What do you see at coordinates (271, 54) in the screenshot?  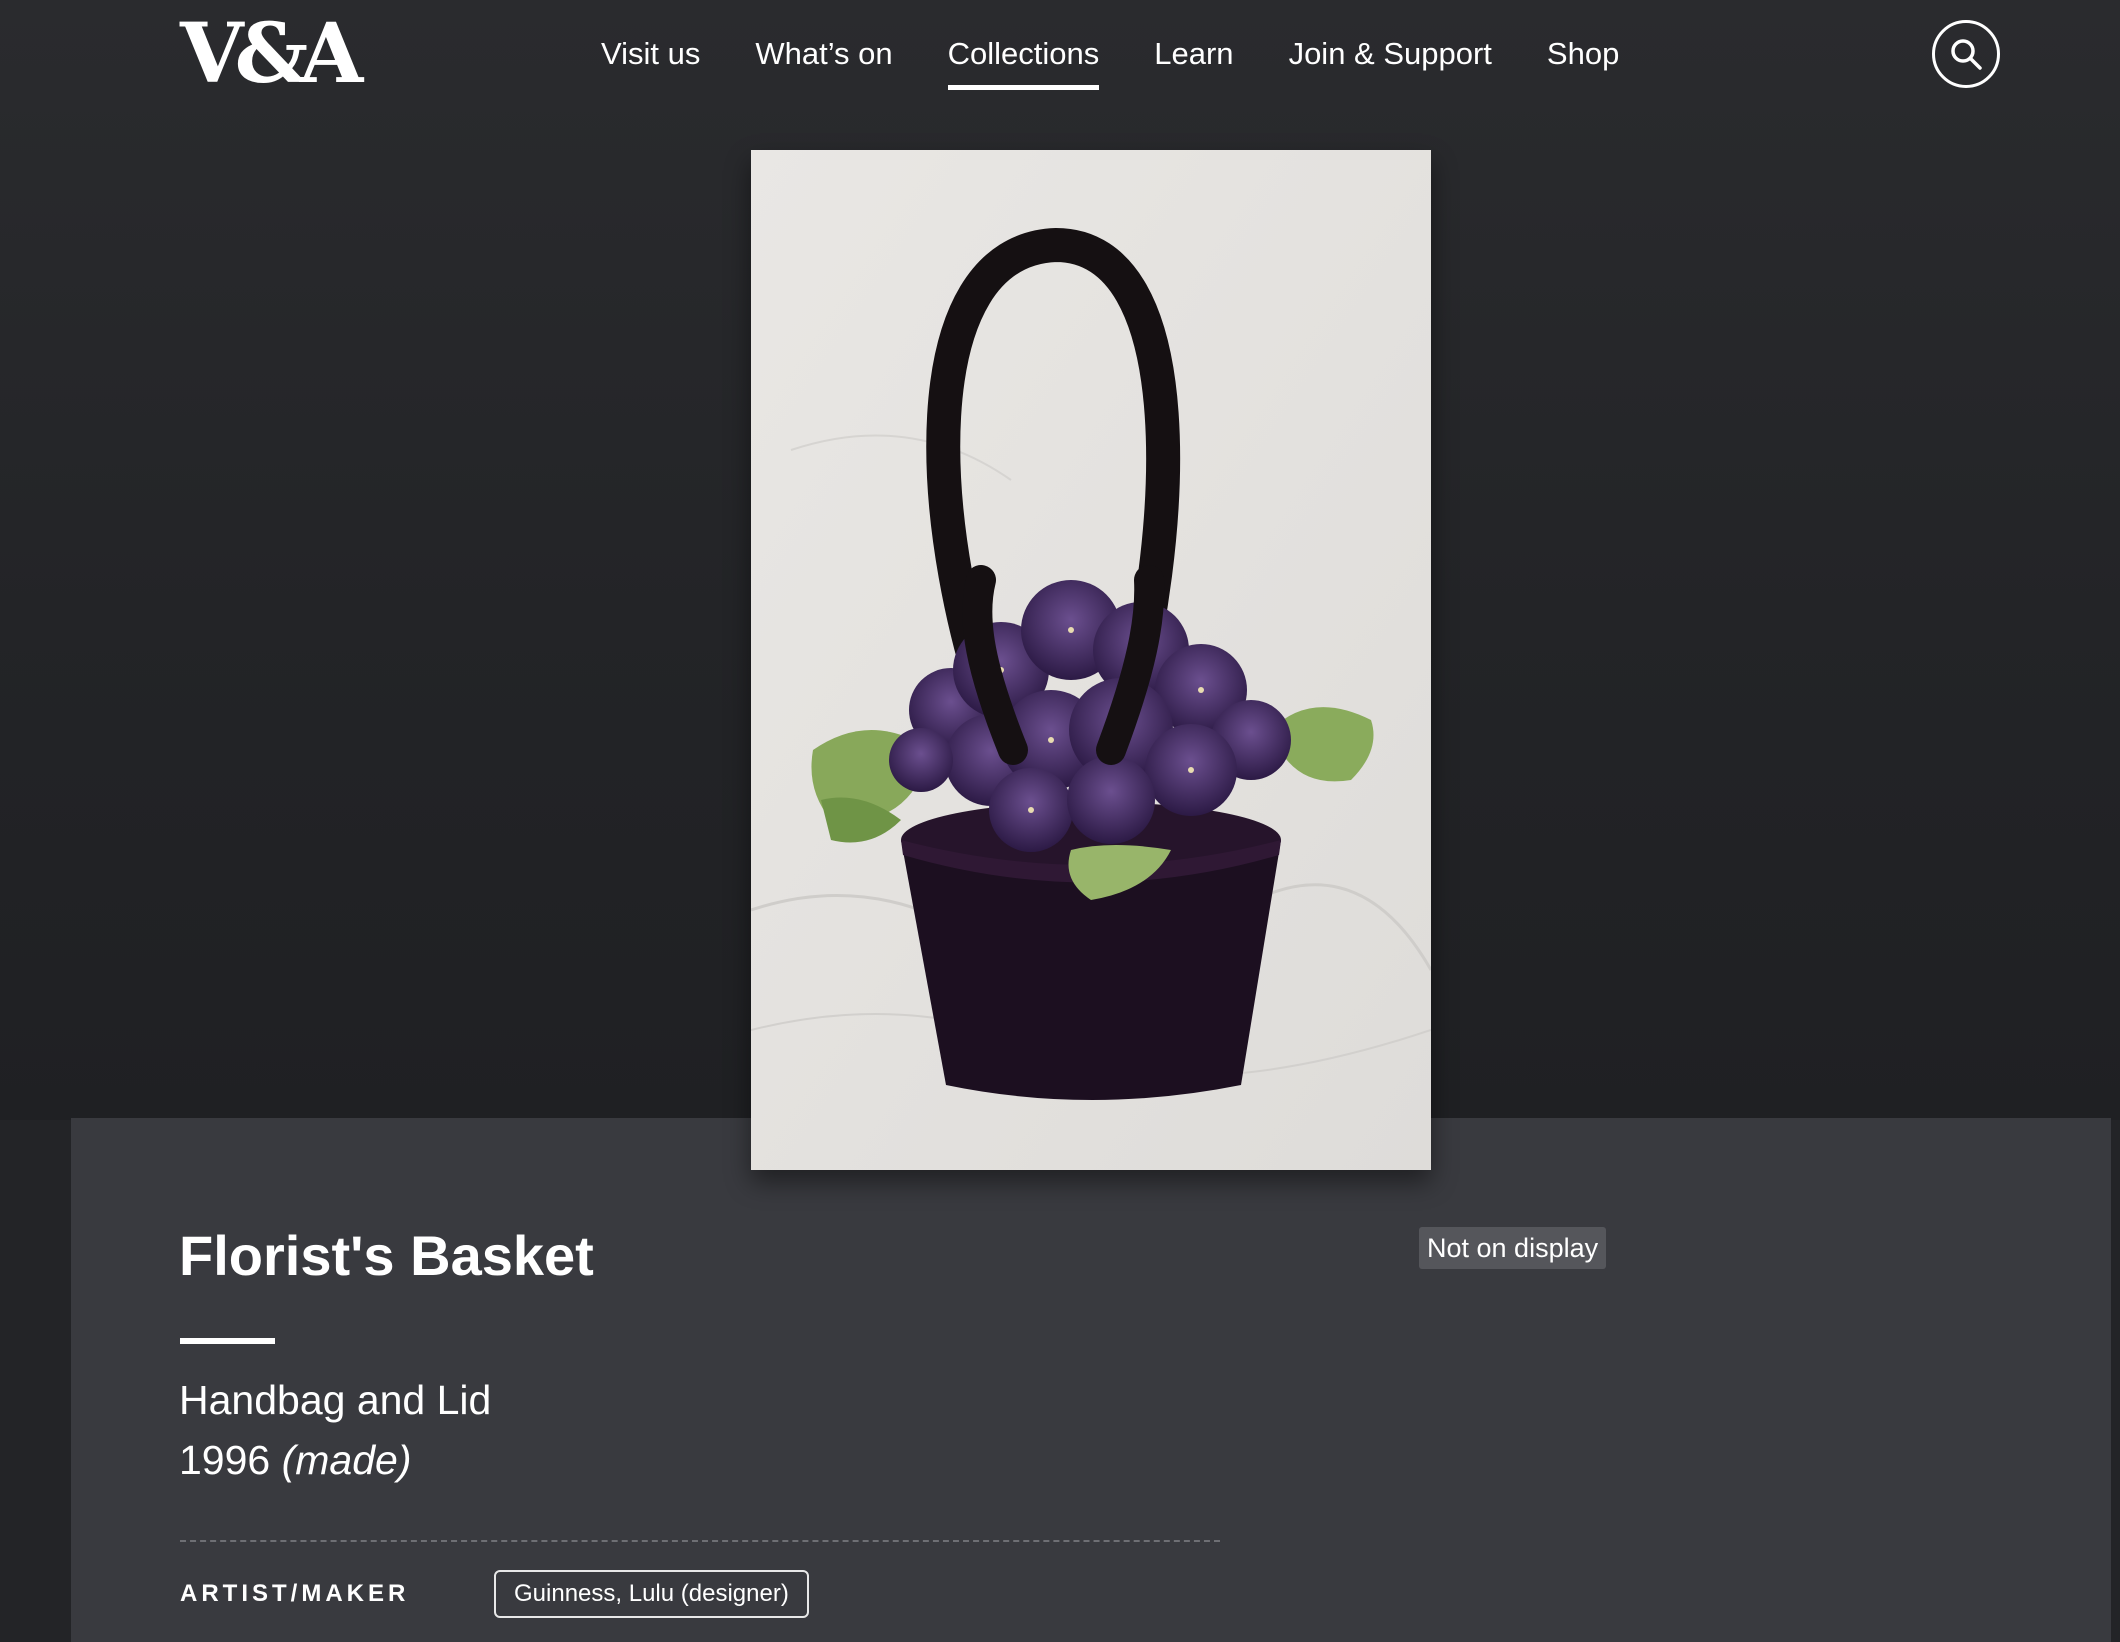 I see `va-logo: V&A` at bounding box center [271, 54].